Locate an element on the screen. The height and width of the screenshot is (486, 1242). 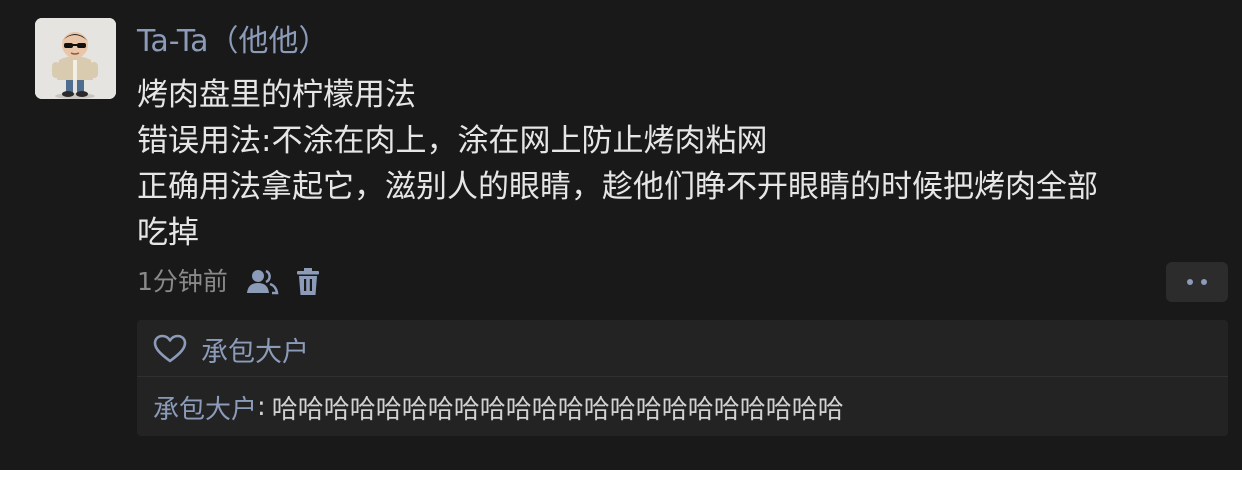
likes-row: 承包大户 is located at coordinates (231, 349).